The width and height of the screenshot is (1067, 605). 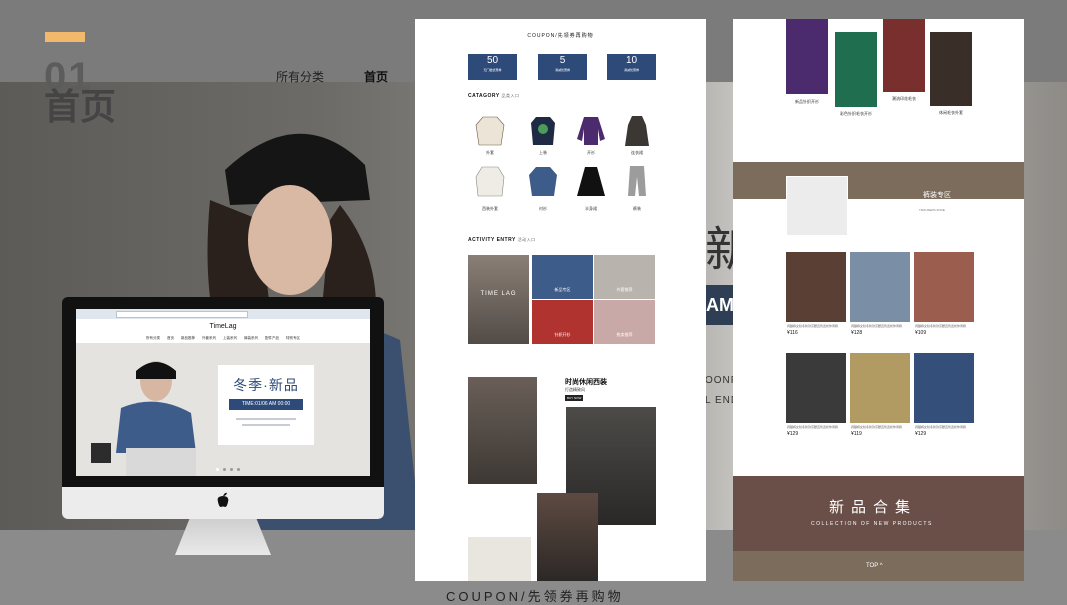 What do you see at coordinates (143, 418) in the screenshot?
I see `hero-model-image` at bounding box center [143, 418].